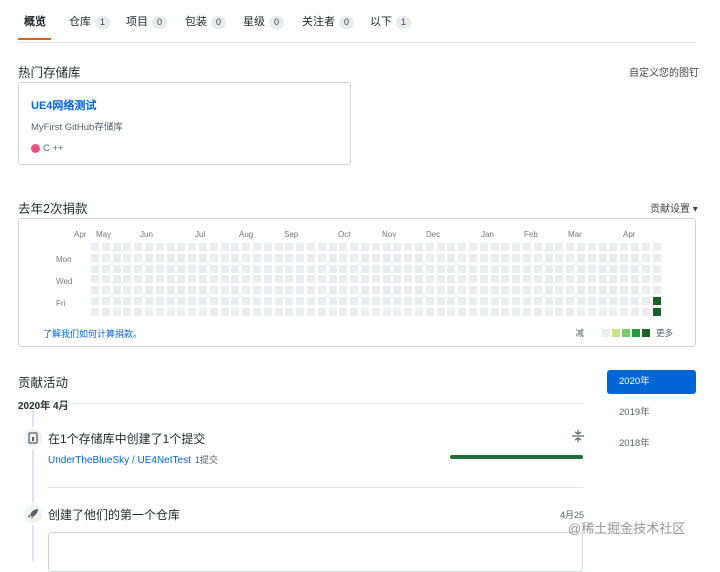 This screenshot has height=572, width=720. What do you see at coordinates (92, 333) in the screenshot?
I see `learn-contributions-link: 了解我们如何计算捐款。` at bounding box center [92, 333].